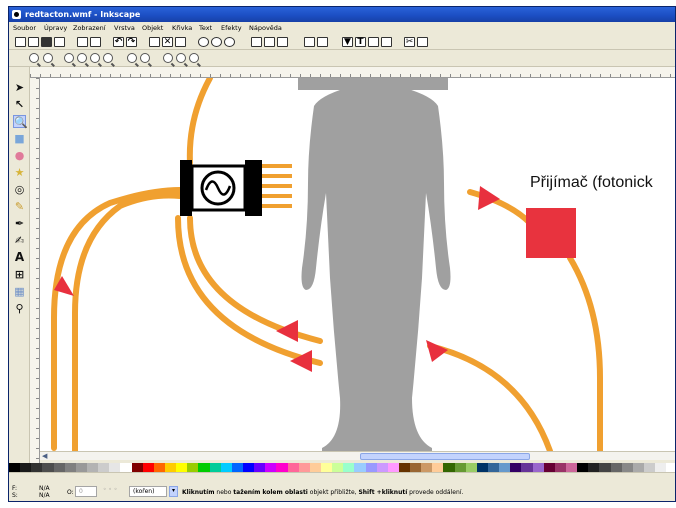  What do you see at coordinates (19, 206) in the screenshot?
I see `pencil-tool-icon: ✎` at bounding box center [19, 206].